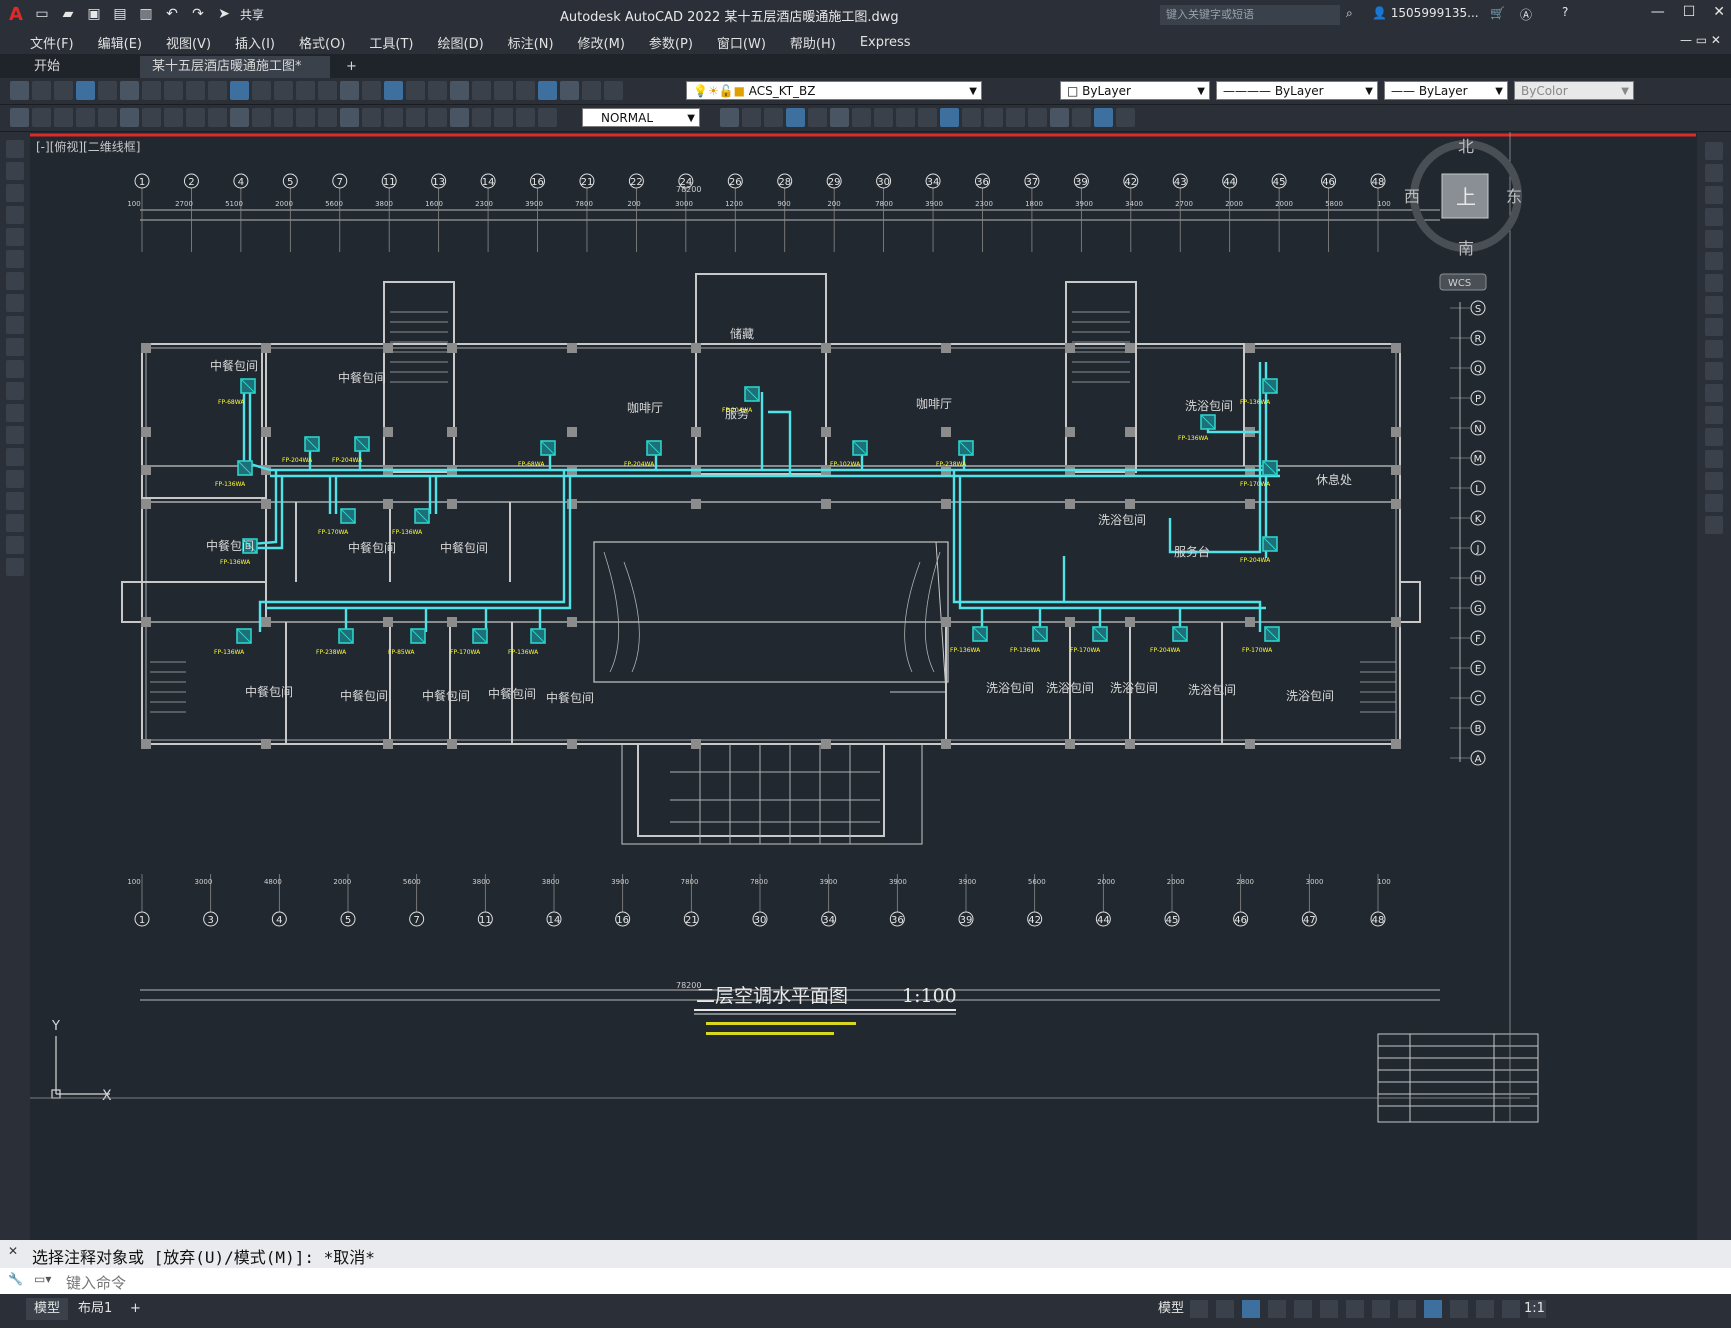 Image resolution: width=1731 pixels, height=1328 pixels. What do you see at coordinates (94, 14) in the screenshot?
I see `save-icon: ▣` at bounding box center [94, 14].